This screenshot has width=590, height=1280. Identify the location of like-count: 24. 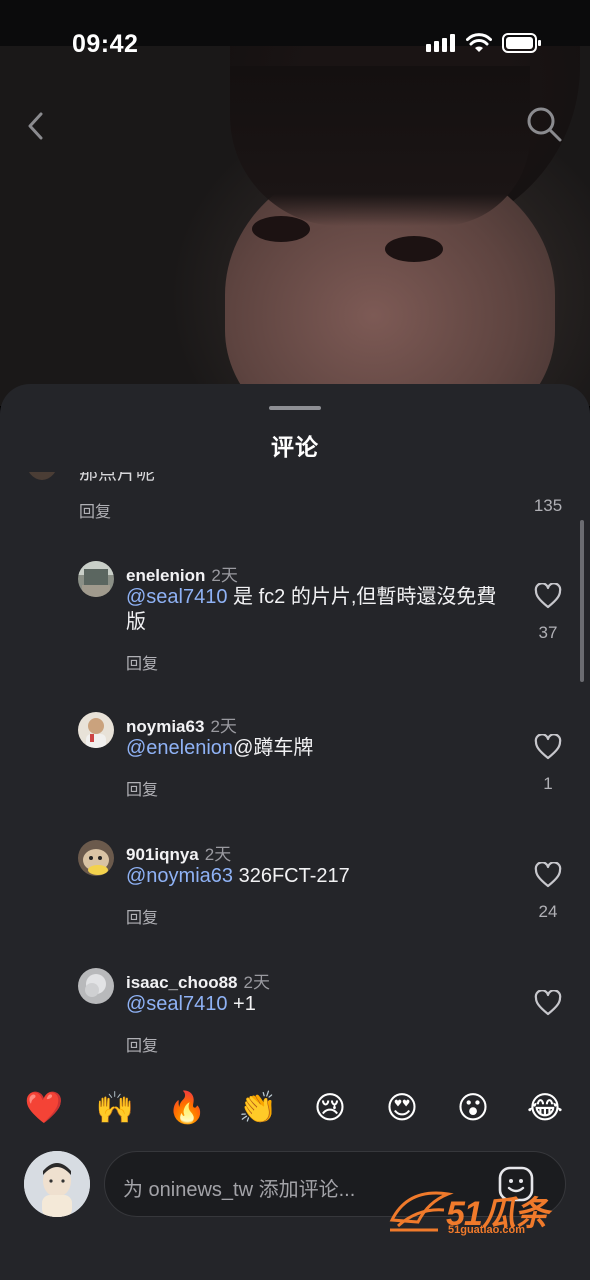
(548, 911).